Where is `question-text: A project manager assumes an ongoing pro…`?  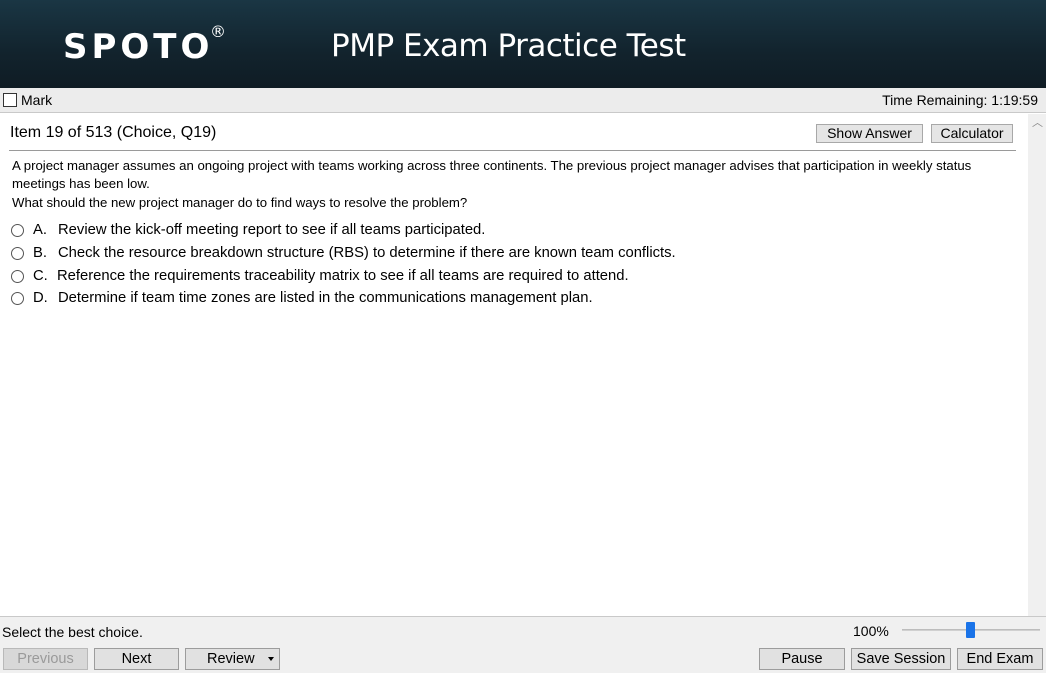
question-text: A project manager assumes an ongoing pro… is located at coordinates (492, 174).